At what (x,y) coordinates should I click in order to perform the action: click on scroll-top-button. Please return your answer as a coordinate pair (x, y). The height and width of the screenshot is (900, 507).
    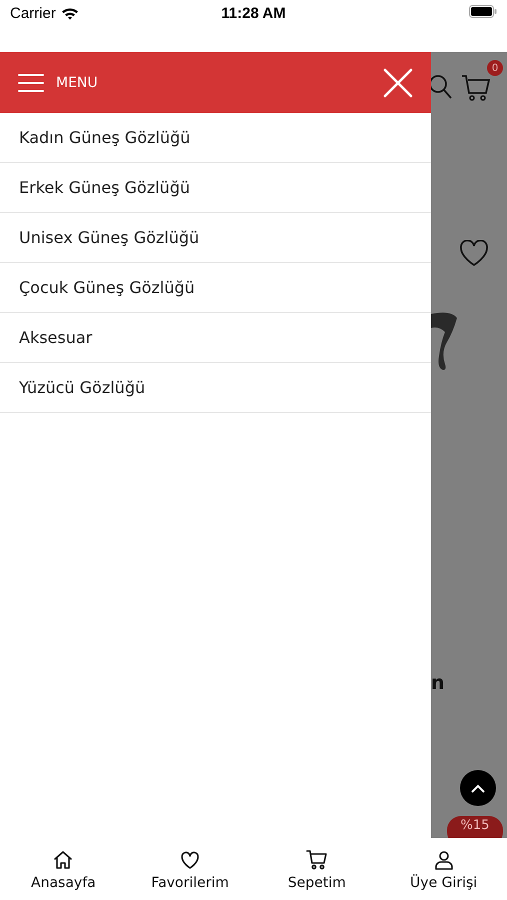
    Looking at the image, I should click on (478, 788).